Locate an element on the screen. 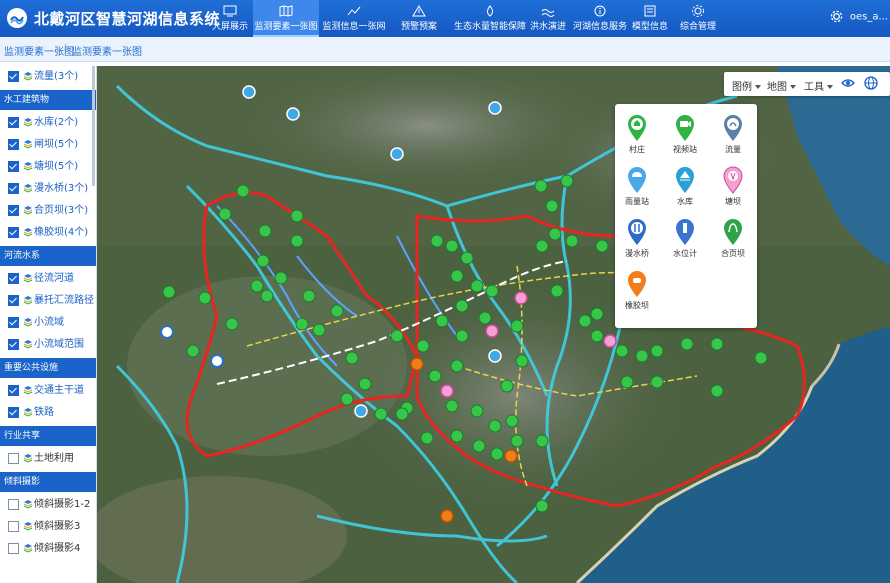  nav-warning: 预警预案 is located at coordinates (419, 18).